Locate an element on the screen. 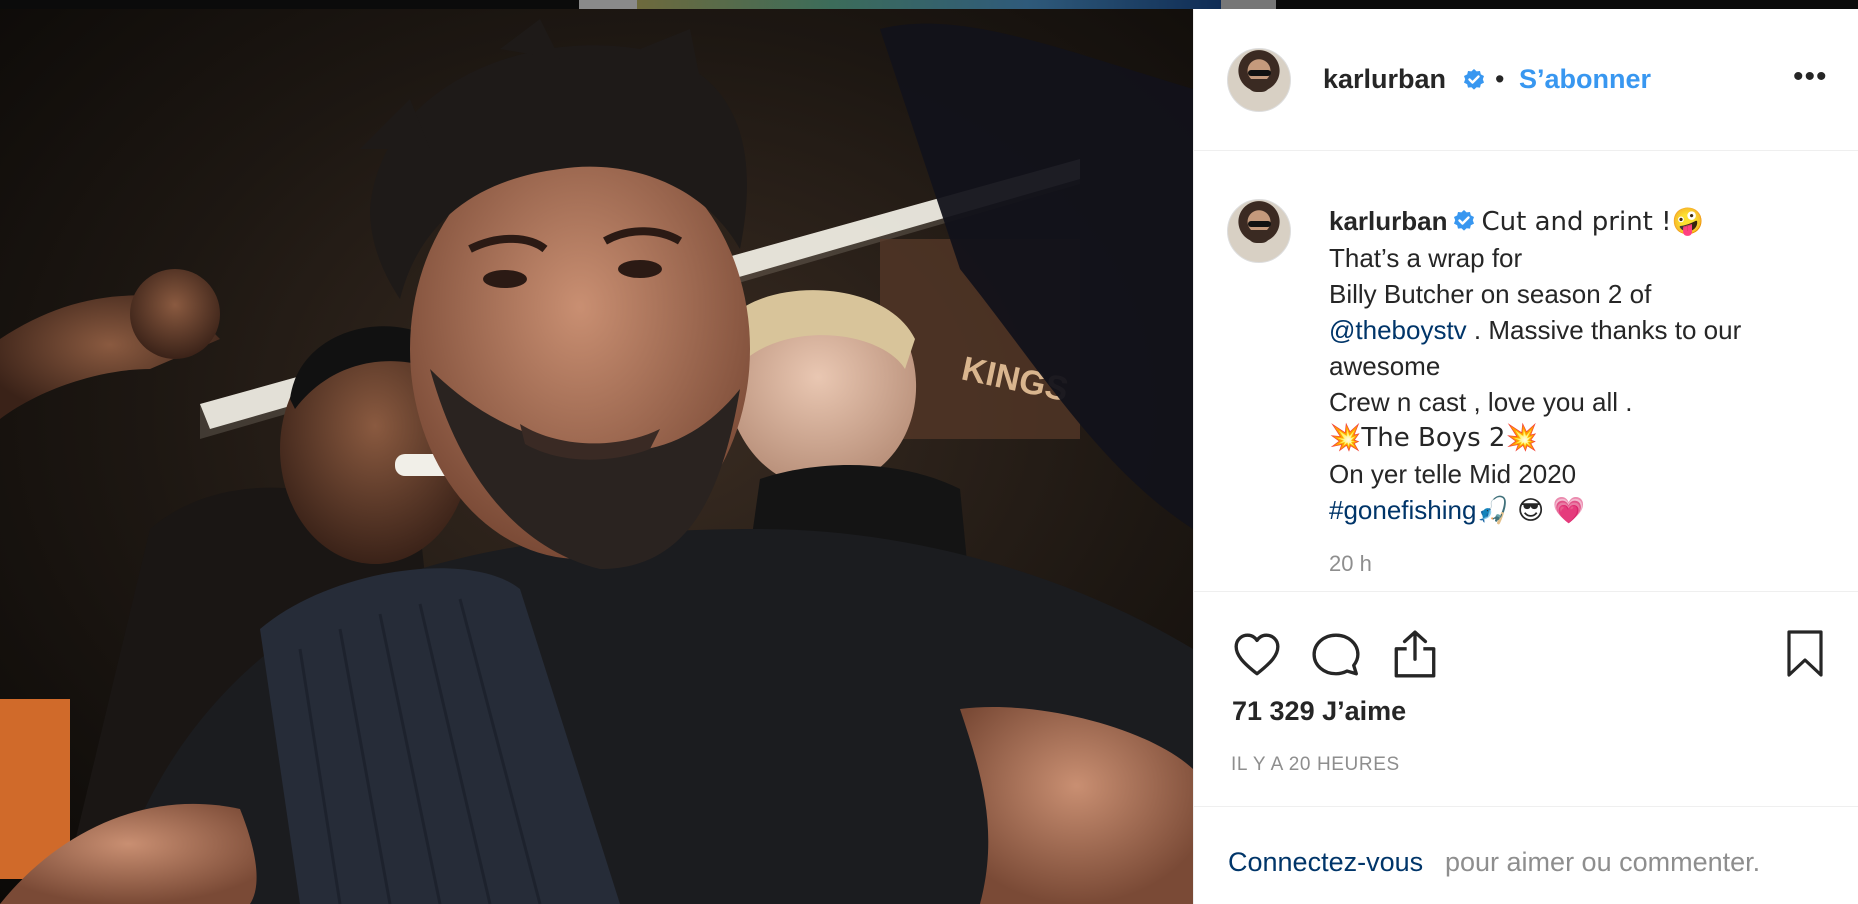 Image resolution: width=1858 pixels, height=904 pixels. bookmark-icon is located at coordinates (1805, 654).